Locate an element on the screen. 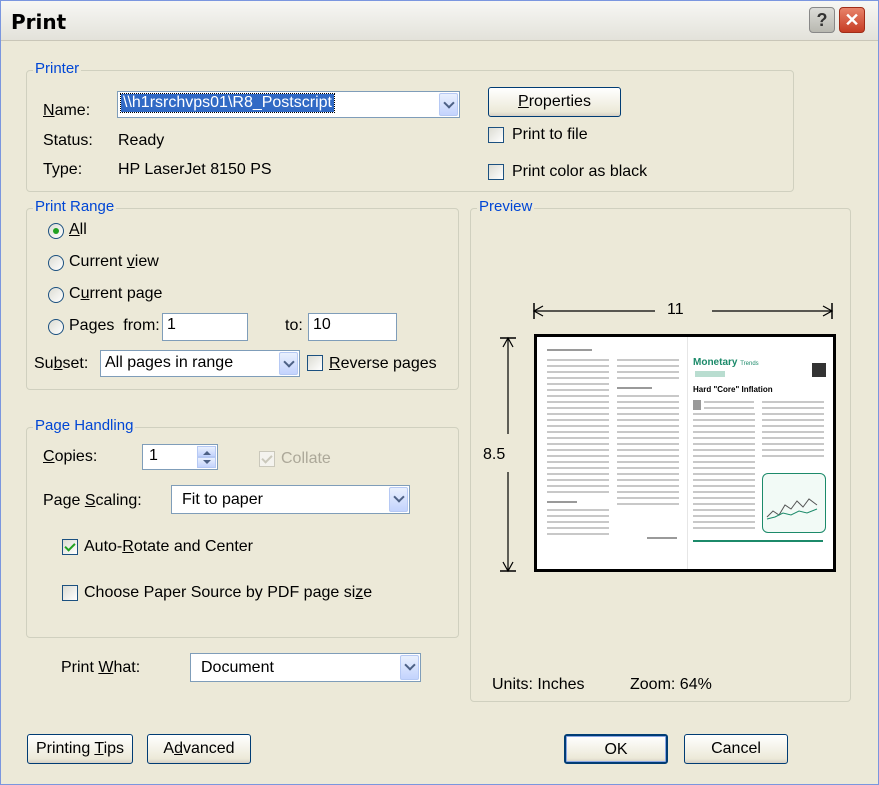  width-label: 11 is located at coordinates (675, 309).